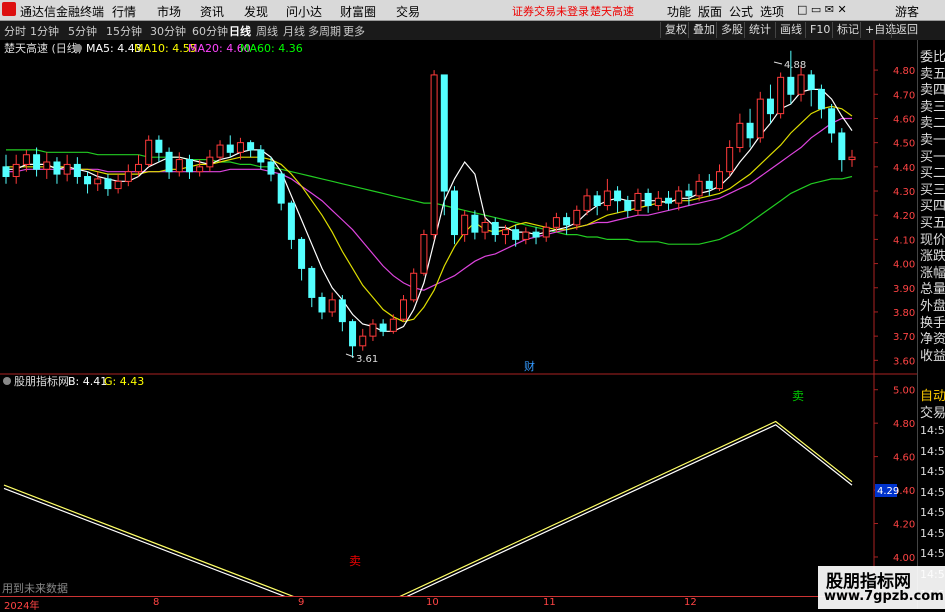  I want to click on btn-huaxian: 画线, so click(790, 30).